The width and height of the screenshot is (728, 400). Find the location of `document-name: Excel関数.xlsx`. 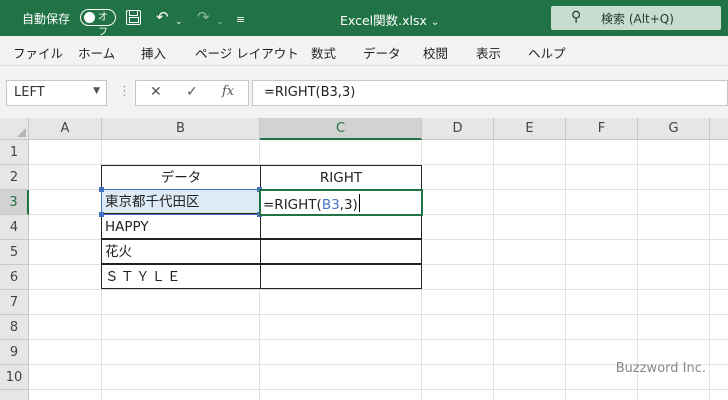

document-name: Excel関数.xlsx is located at coordinates (383, 20).